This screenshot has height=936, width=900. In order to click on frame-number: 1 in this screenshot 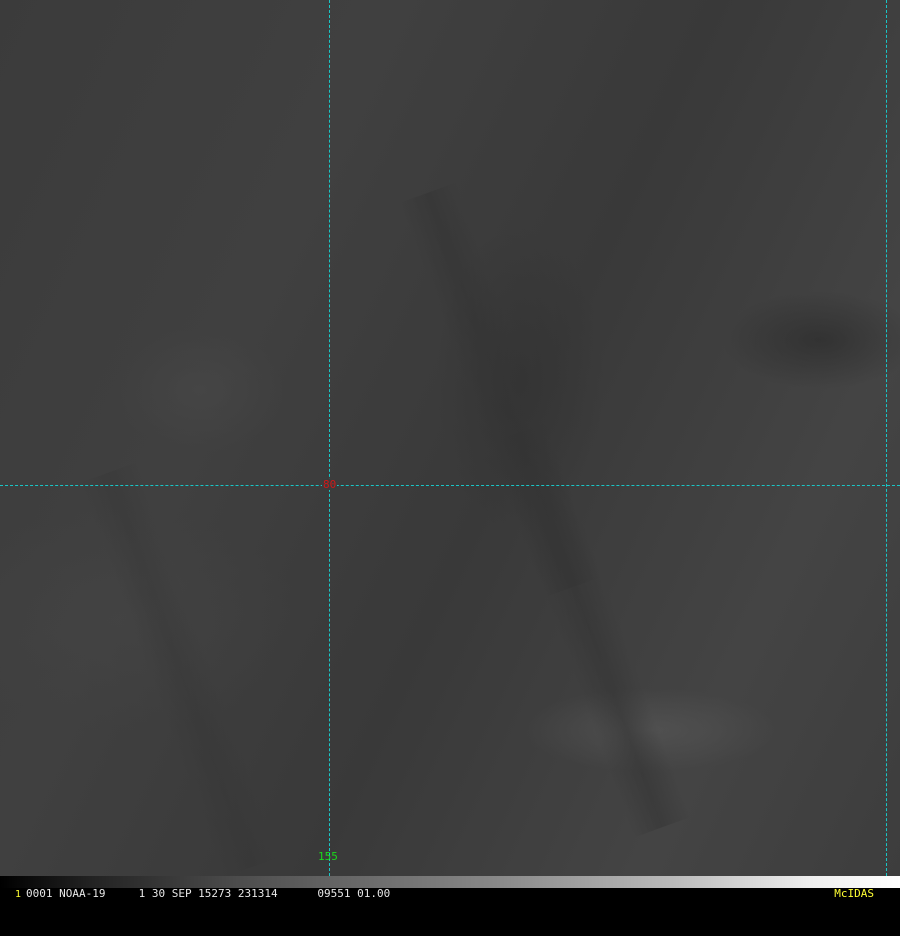, I will do `click(18, 894)`.